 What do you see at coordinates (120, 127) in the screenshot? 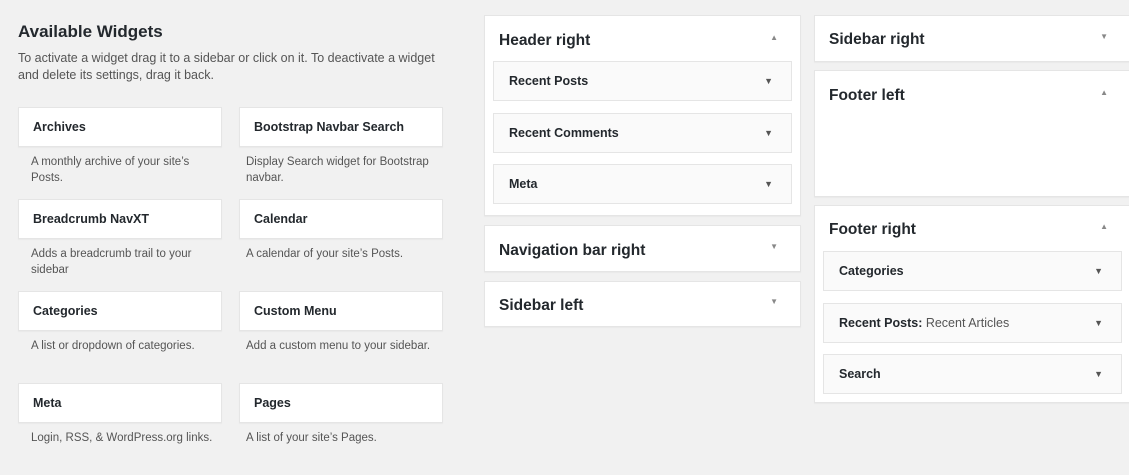
I see `widget-archives: Archives` at bounding box center [120, 127].